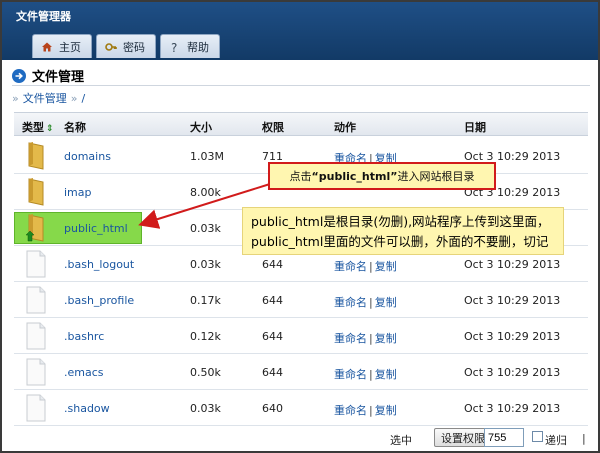 The width and height of the screenshot is (600, 453). What do you see at coordinates (300, 176) in the screenshot?
I see `click-hint-pre: 点击` at bounding box center [300, 176].